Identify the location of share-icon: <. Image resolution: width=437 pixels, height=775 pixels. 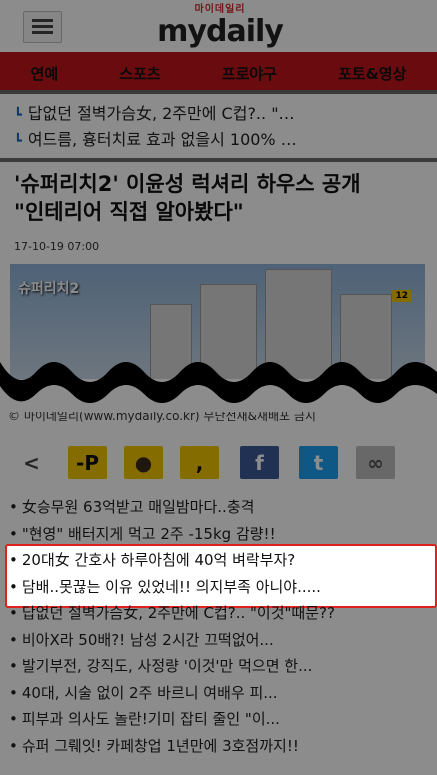
(31, 462).